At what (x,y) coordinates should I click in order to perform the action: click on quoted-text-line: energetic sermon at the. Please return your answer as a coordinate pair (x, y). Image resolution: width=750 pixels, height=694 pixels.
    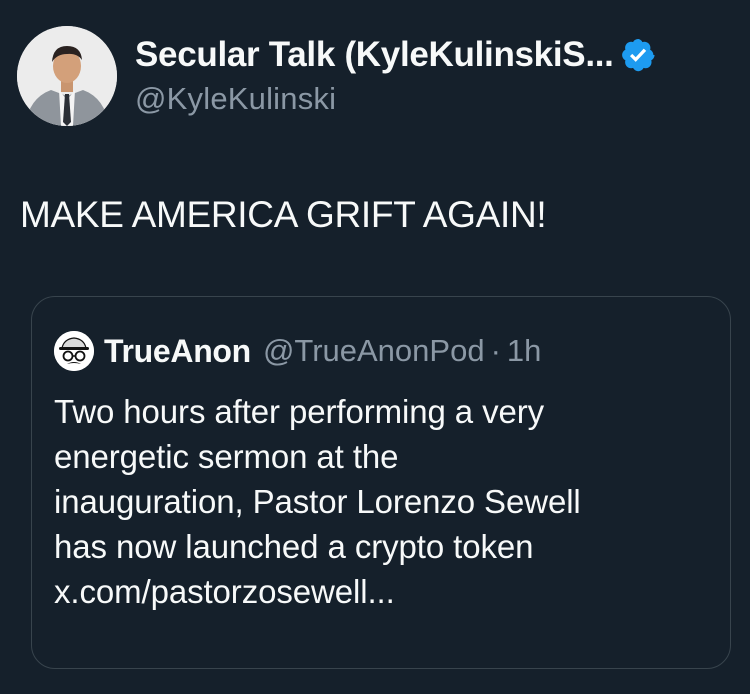
    Looking at the image, I should click on (226, 456).